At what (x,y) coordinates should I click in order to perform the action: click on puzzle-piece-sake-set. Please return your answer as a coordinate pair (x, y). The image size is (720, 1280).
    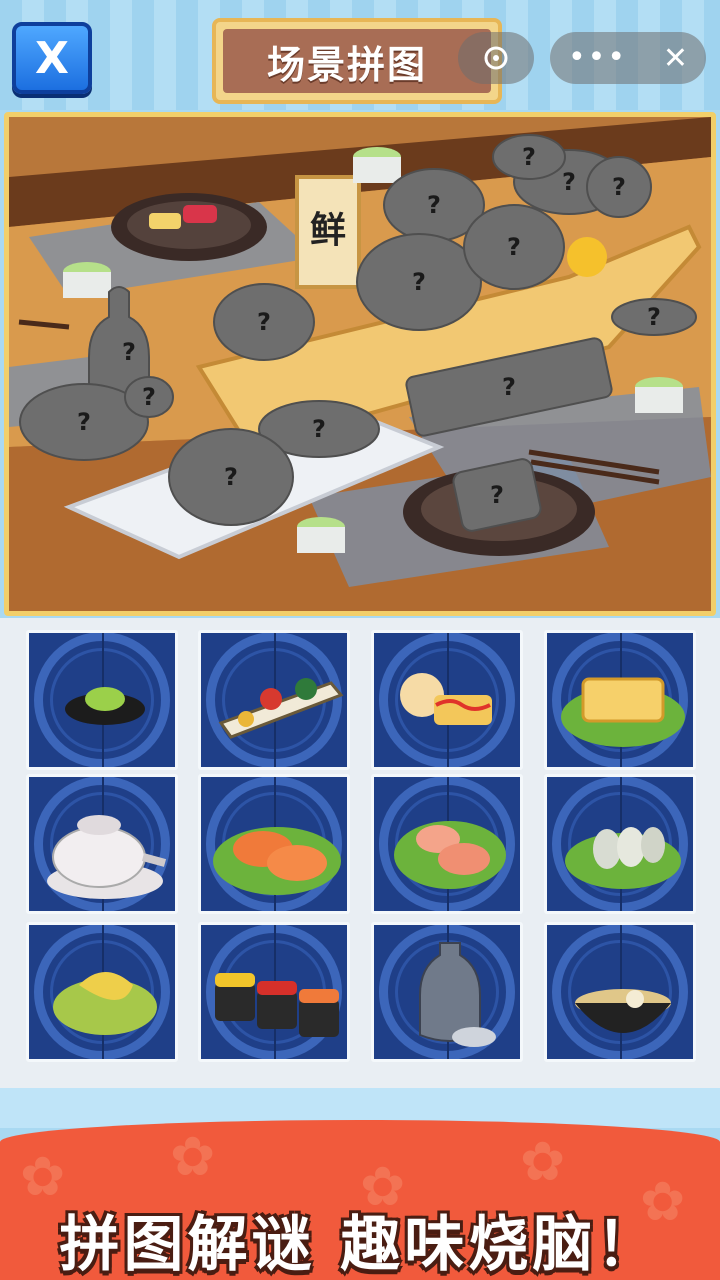
    Looking at the image, I should click on (447, 992).